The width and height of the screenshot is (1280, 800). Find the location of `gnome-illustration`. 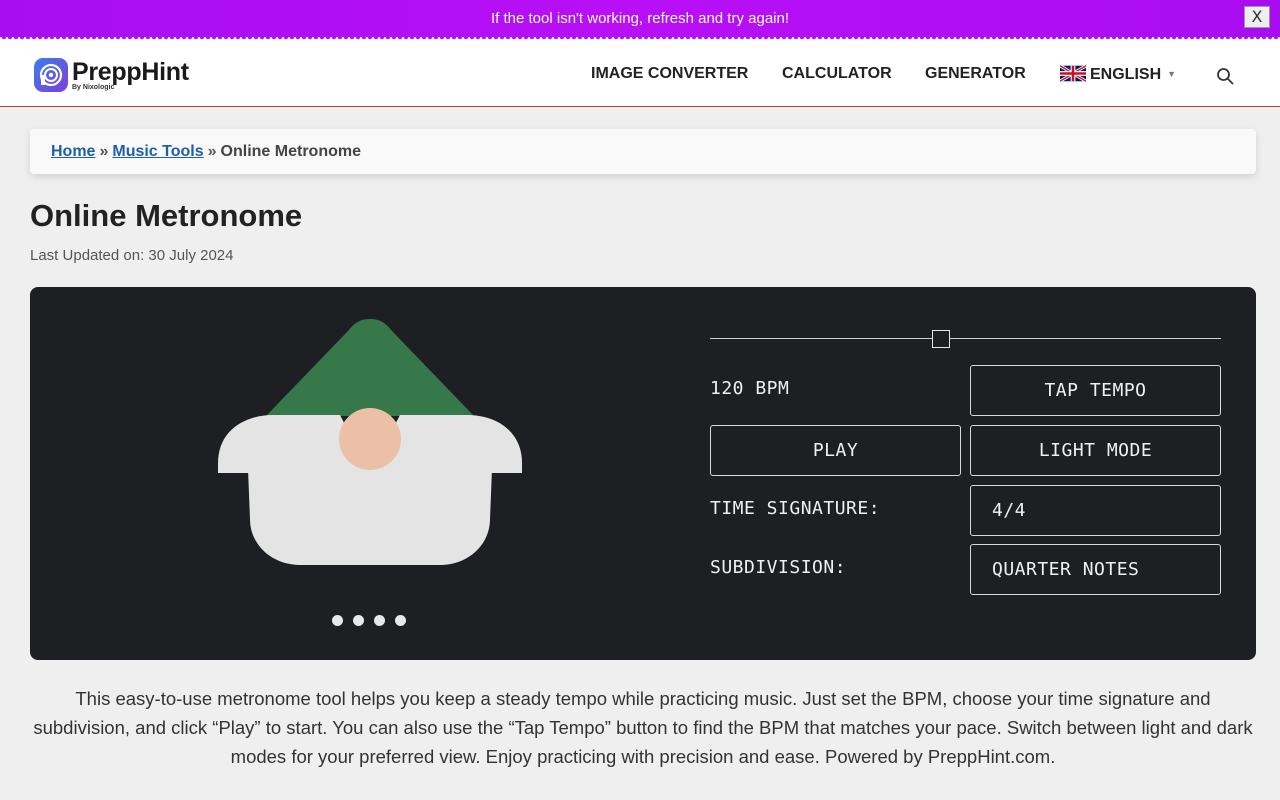

gnome-illustration is located at coordinates (370, 442).